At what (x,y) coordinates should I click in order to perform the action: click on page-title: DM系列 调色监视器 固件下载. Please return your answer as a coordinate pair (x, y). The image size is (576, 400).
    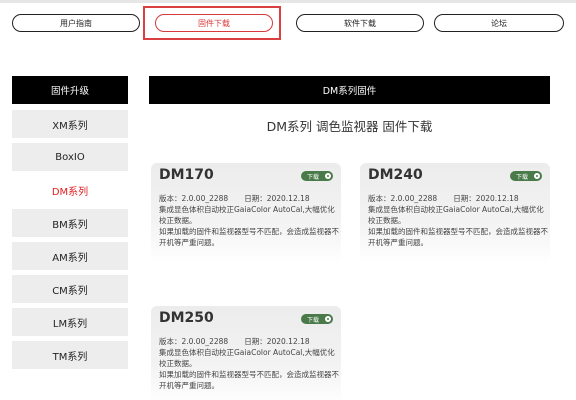
    Looking at the image, I should click on (349, 126).